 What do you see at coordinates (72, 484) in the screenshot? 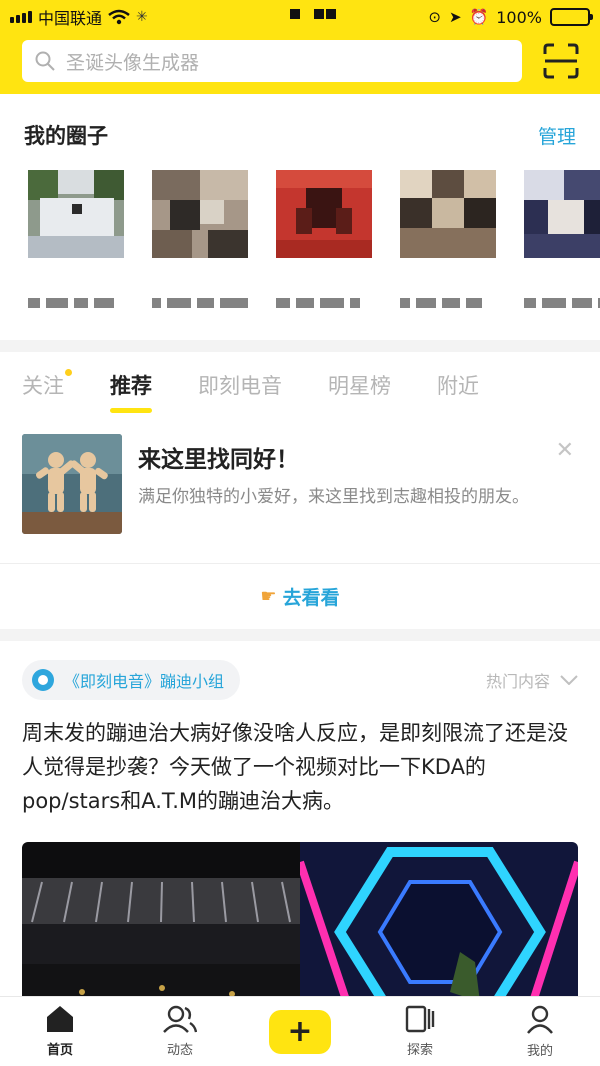
I see `promo-thumbnail` at bounding box center [72, 484].